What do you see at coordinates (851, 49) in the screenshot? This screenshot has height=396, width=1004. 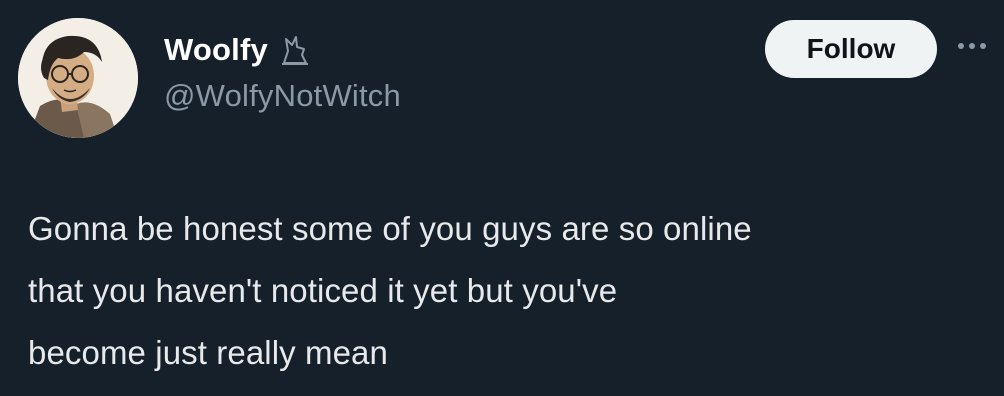 I see `follow-button: Follow` at bounding box center [851, 49].